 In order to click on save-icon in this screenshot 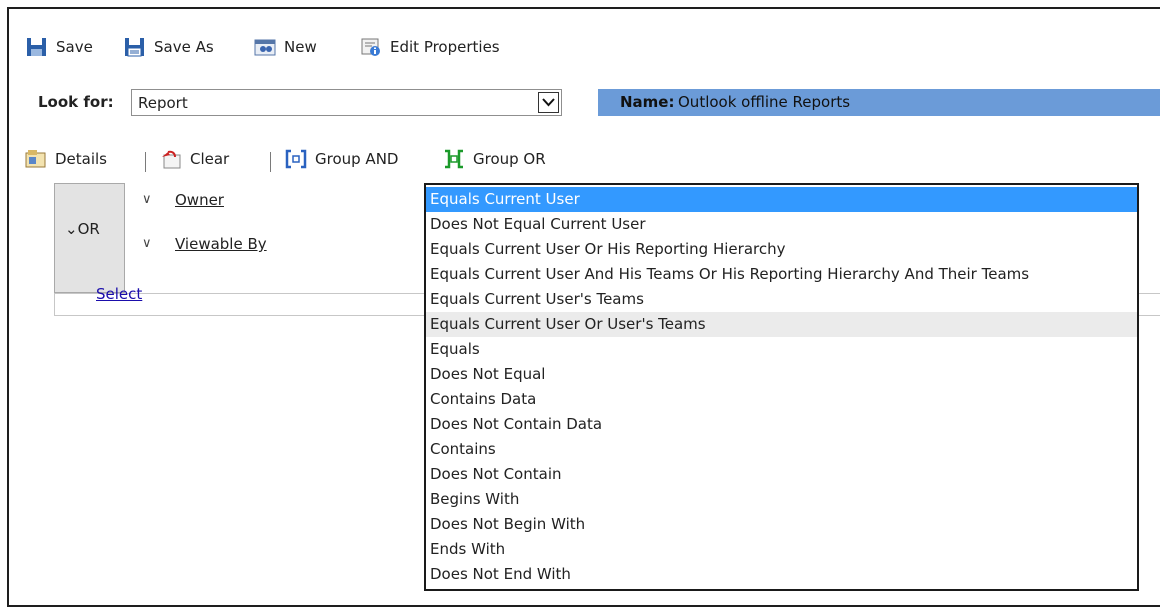, I will do `click(37, 47)`.